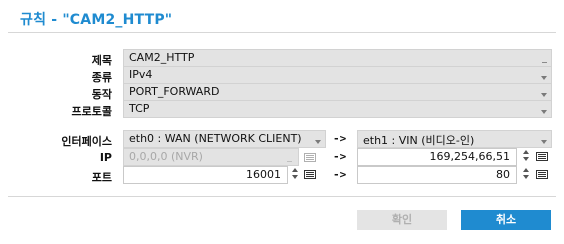 Image resolution: width=564 pixels, height=244 pixels. Describe the element at coordinates (337, 109) in the screenshot. I see `protocol-dropdown: TCP` at that location.